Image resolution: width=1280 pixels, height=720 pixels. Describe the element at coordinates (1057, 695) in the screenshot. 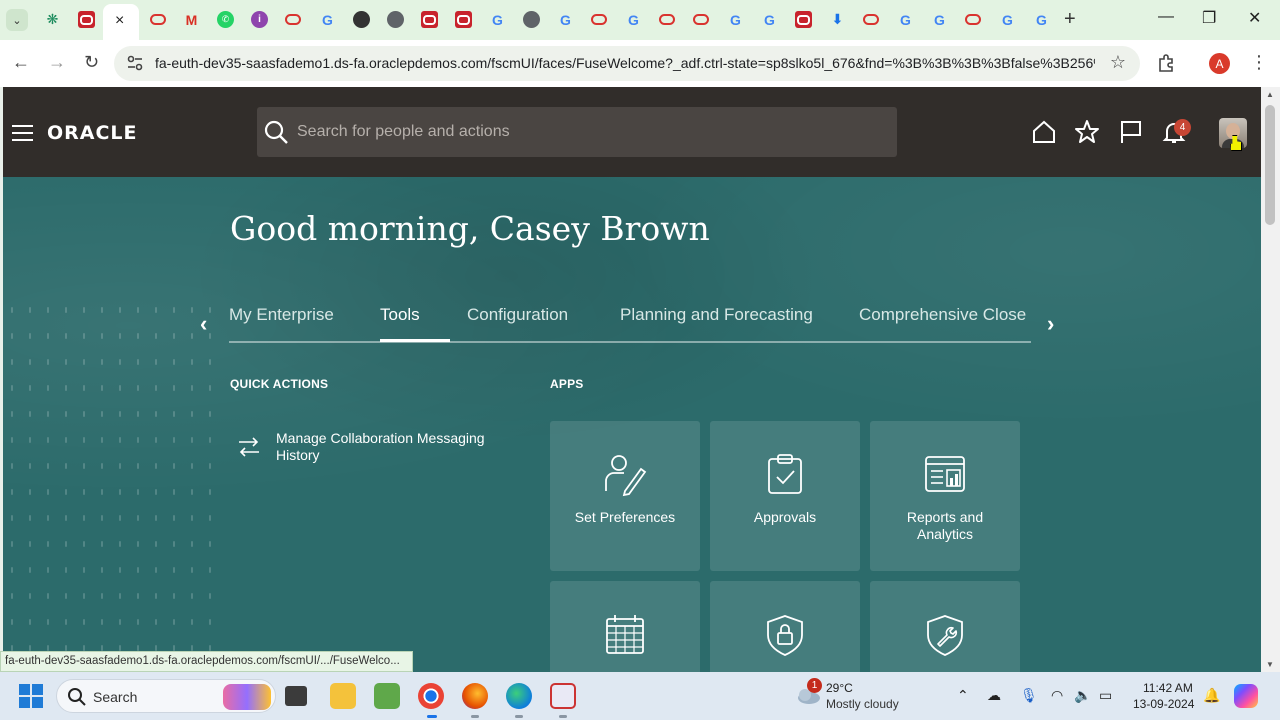

I see `wifi-icon: ◠` at that location.